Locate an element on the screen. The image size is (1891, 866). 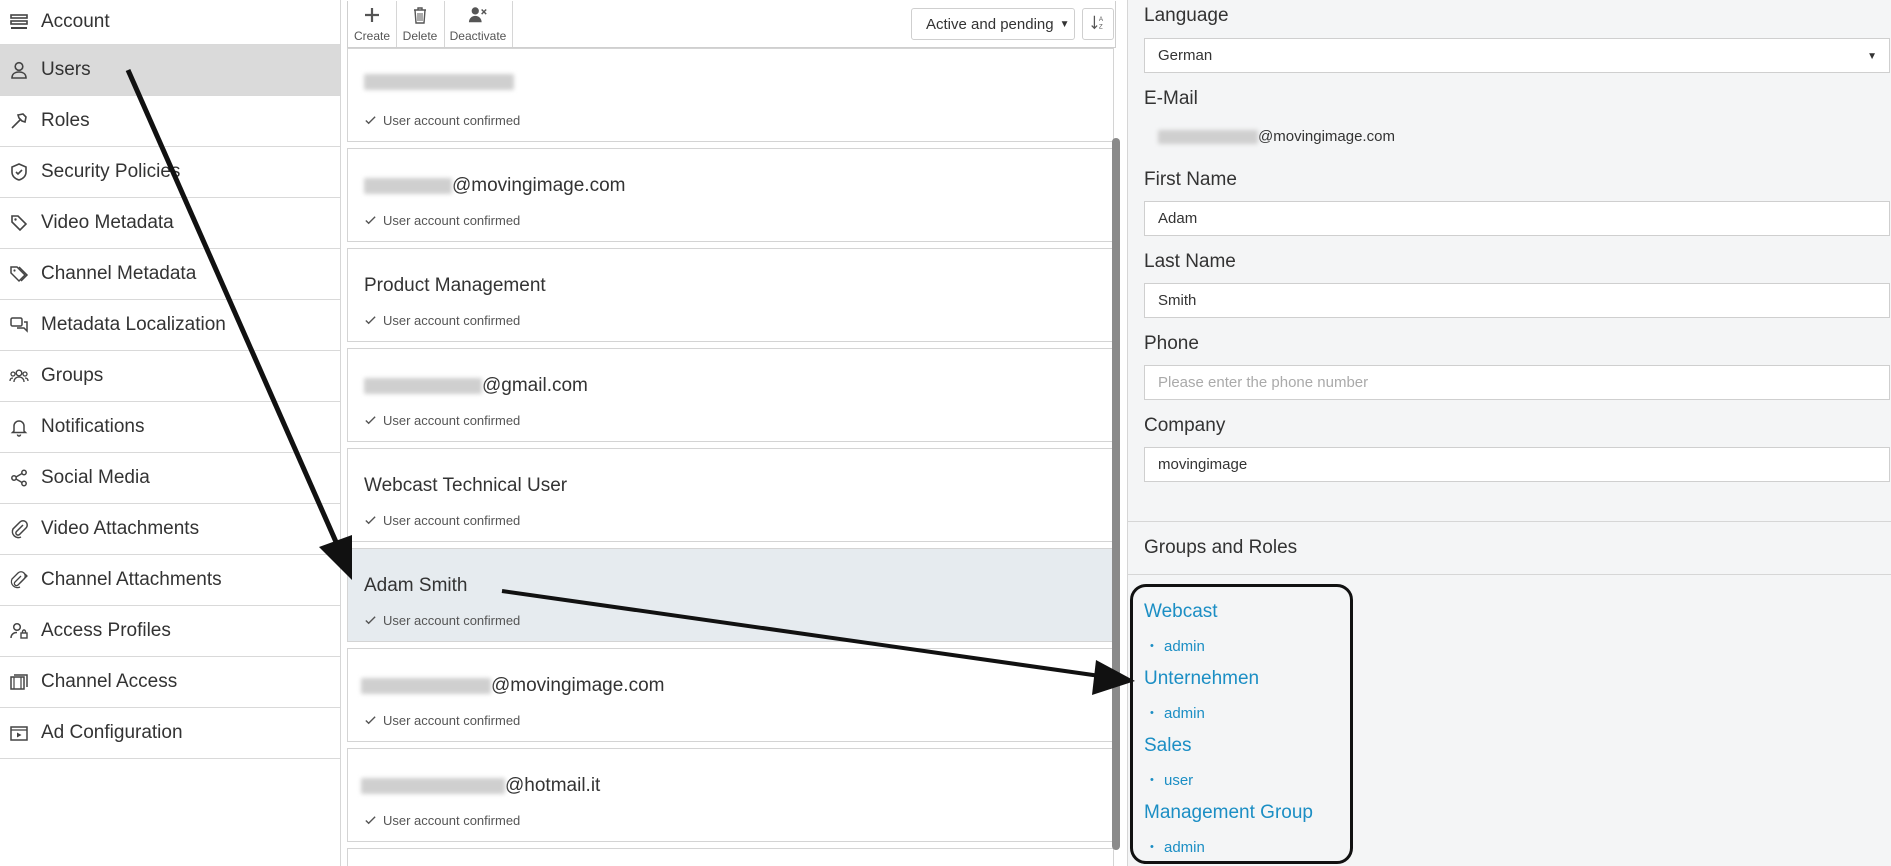
user-card is located at coordinates (730, 857).